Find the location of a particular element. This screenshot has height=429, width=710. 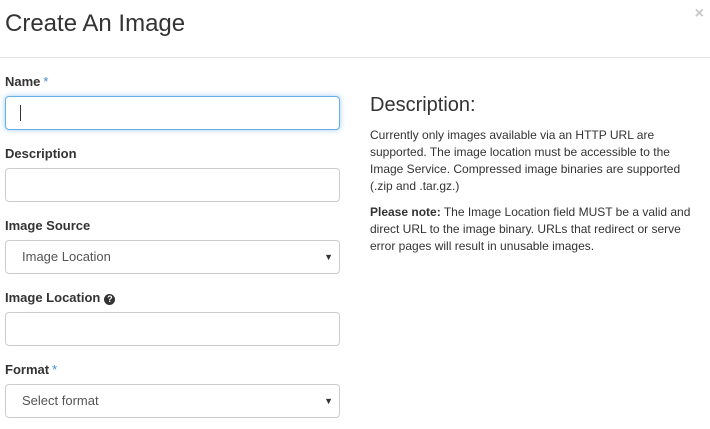

format-select: Select format ▼ is located at coordinates (172, 401).